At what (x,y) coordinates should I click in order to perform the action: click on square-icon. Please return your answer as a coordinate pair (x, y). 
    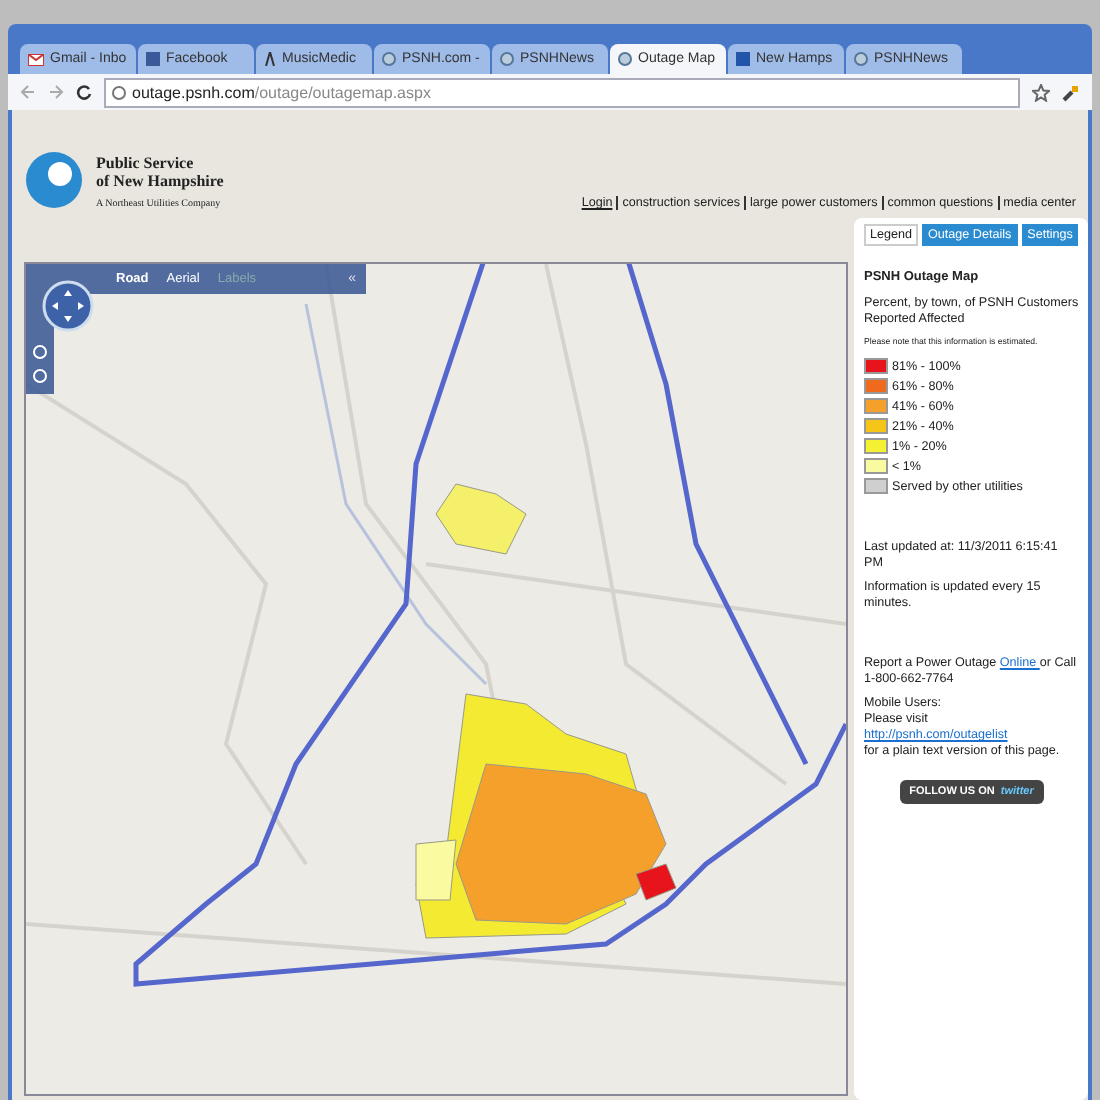
    Looking at the image, I should click on (743, 59).